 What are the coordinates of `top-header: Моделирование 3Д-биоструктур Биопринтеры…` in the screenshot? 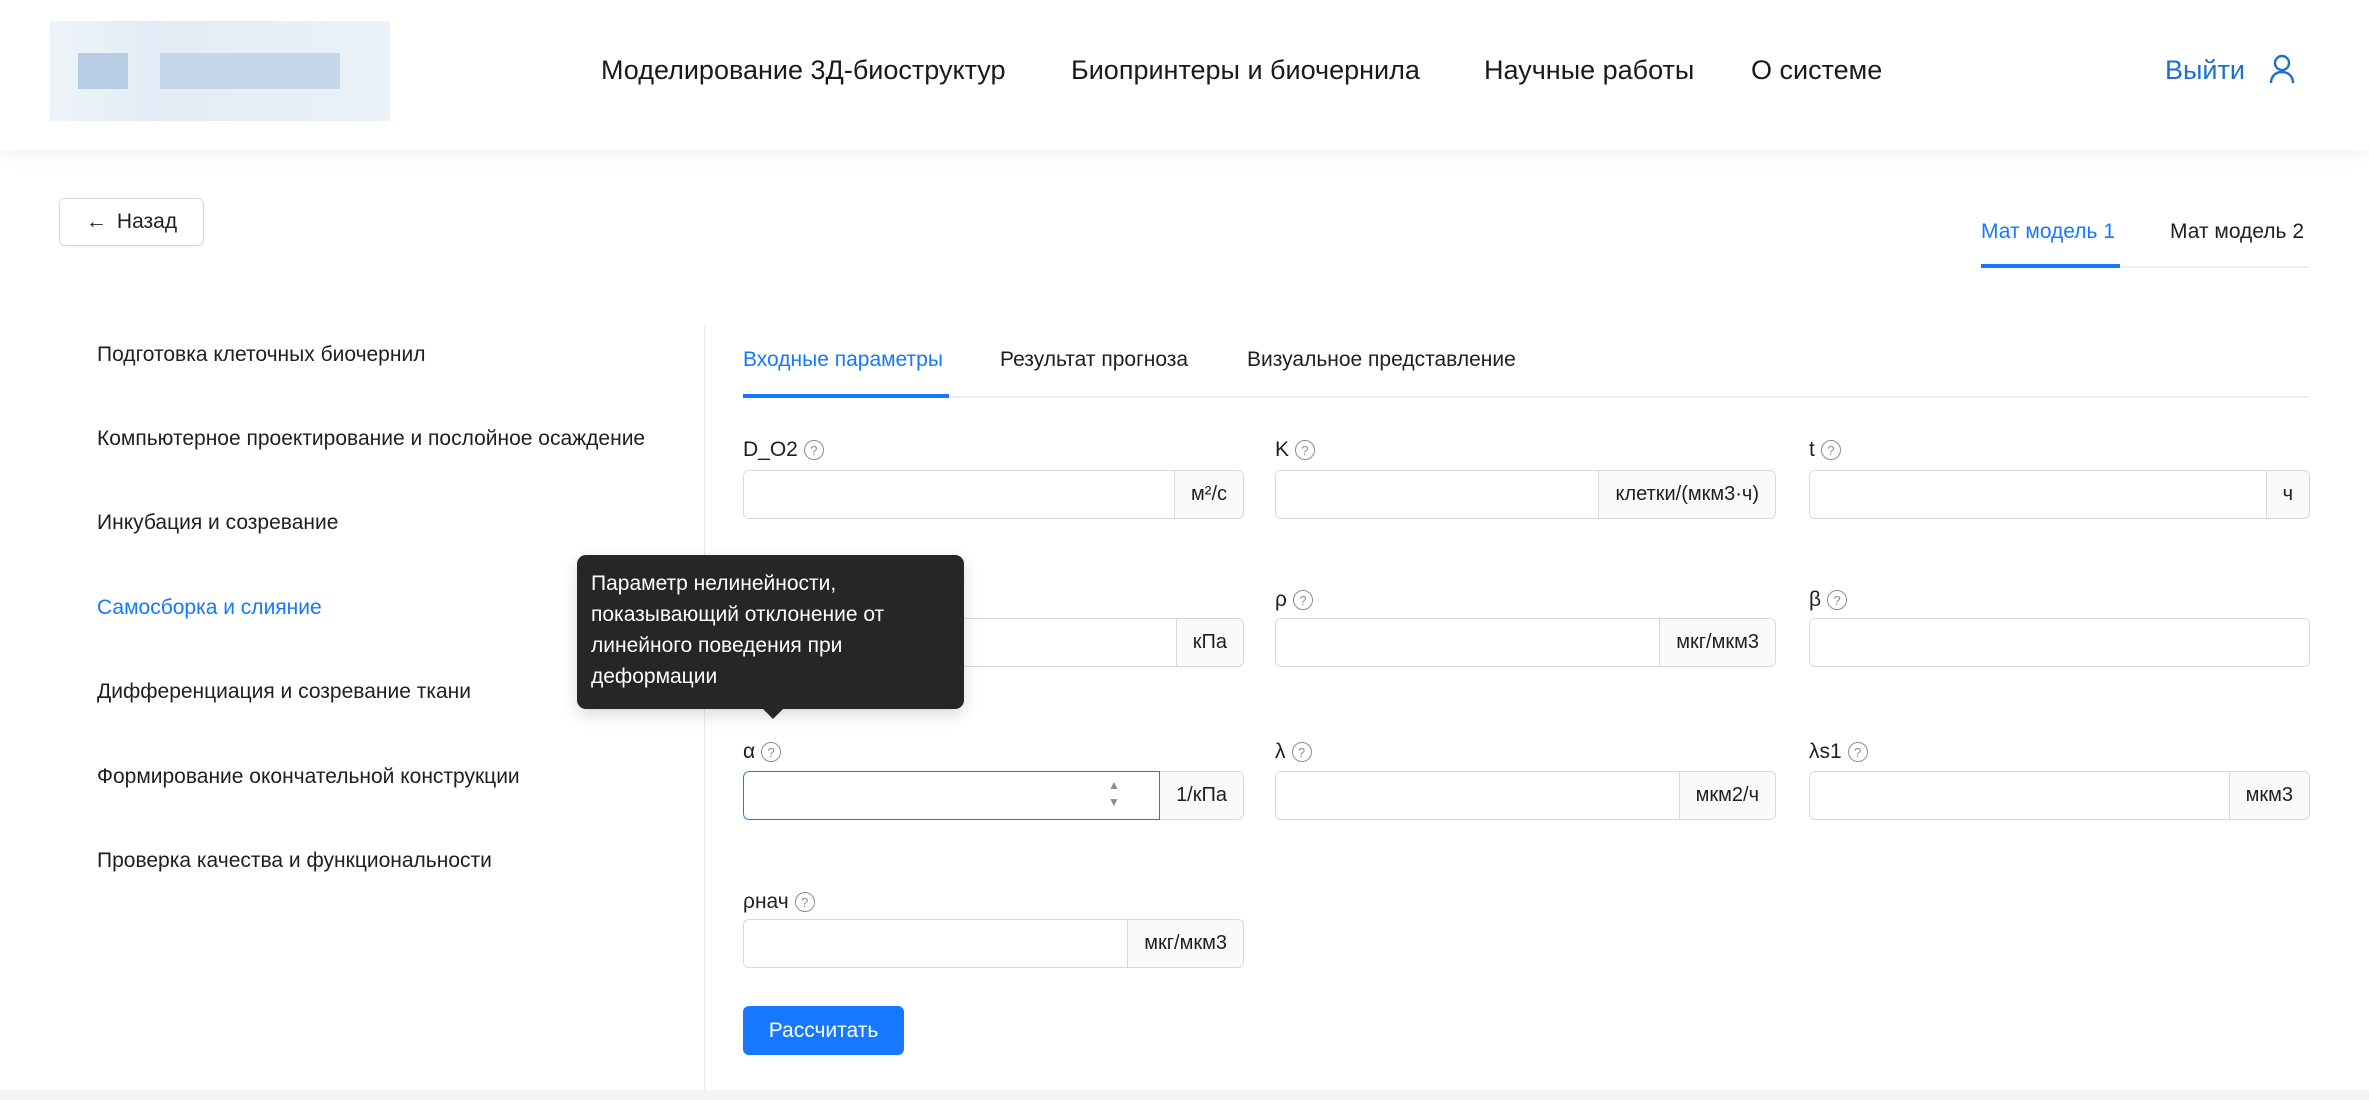 It's located at (1184, 75).